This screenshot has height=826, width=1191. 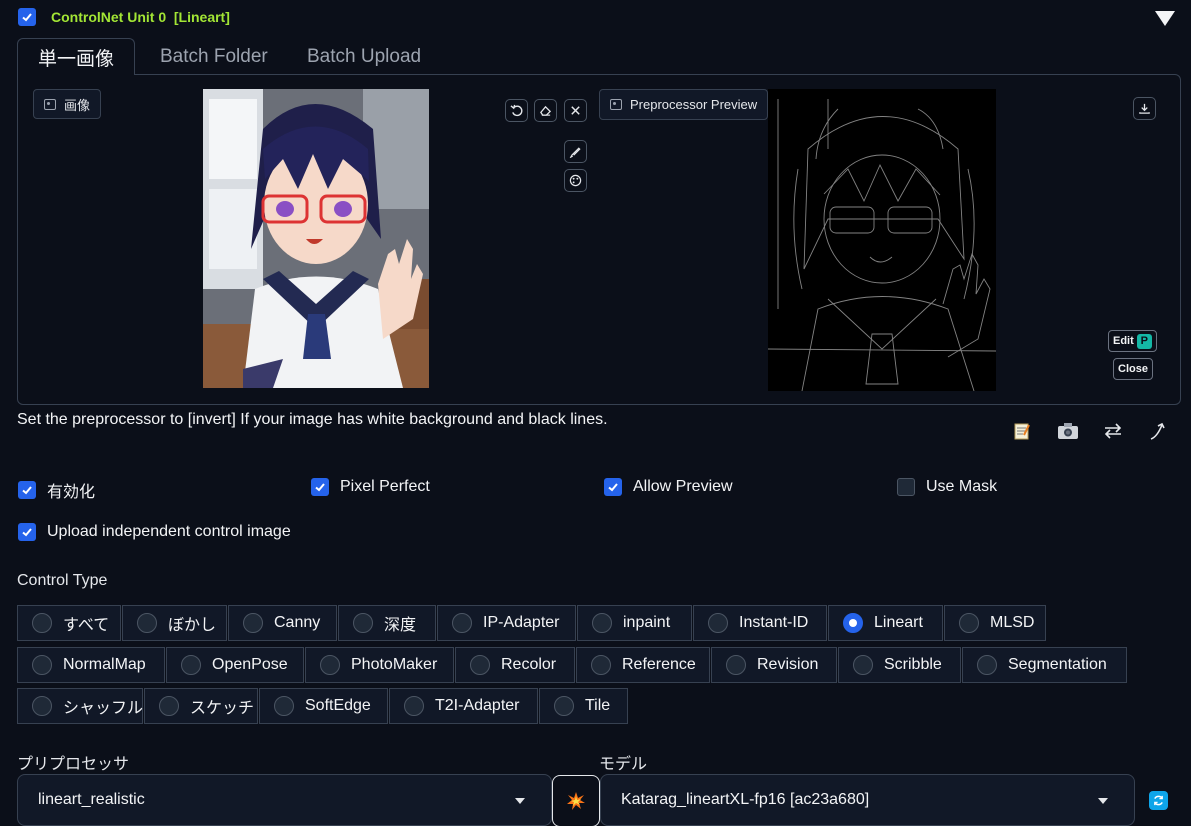 I want to click on enable-checkbox, so click(x=27, y=490).